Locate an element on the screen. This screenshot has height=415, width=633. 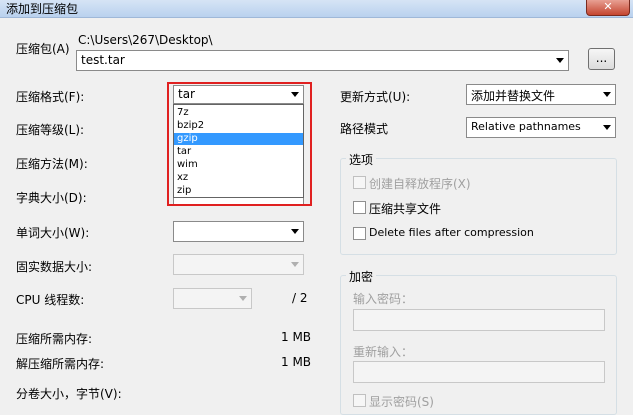
shared-label: 压缩共享文件 is located at coordinates (405, 209).